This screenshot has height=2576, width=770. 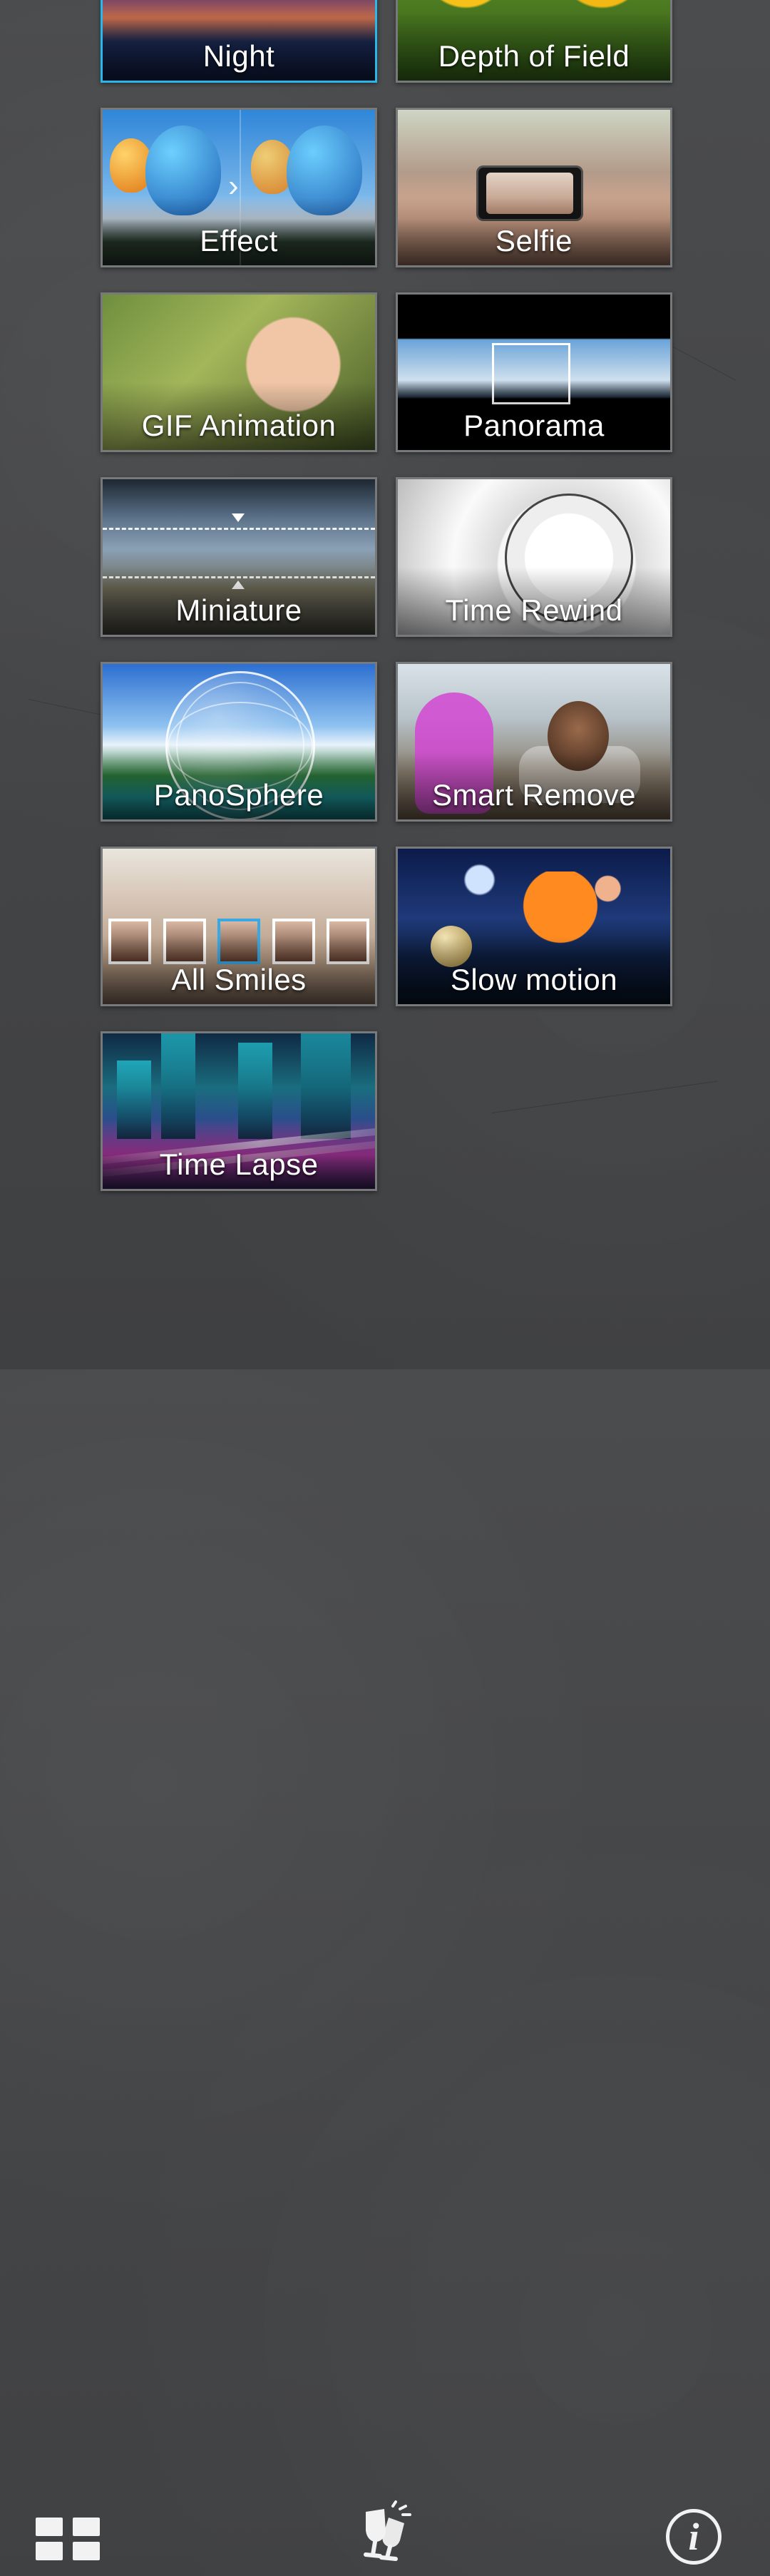 I want to click on mode-label: Panorama, so click(x=534, y=425).